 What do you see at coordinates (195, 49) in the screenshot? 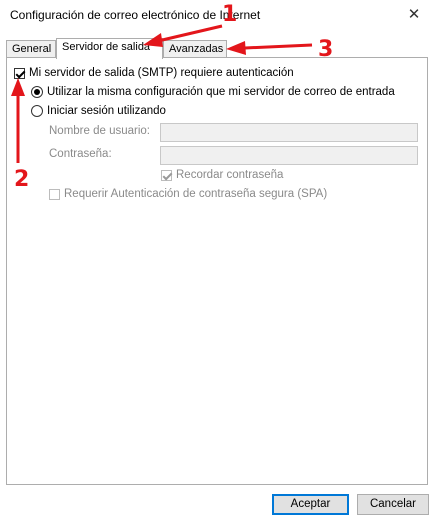
I see `tab-advanced: Avanzadas` at bounding box center [195, 49].